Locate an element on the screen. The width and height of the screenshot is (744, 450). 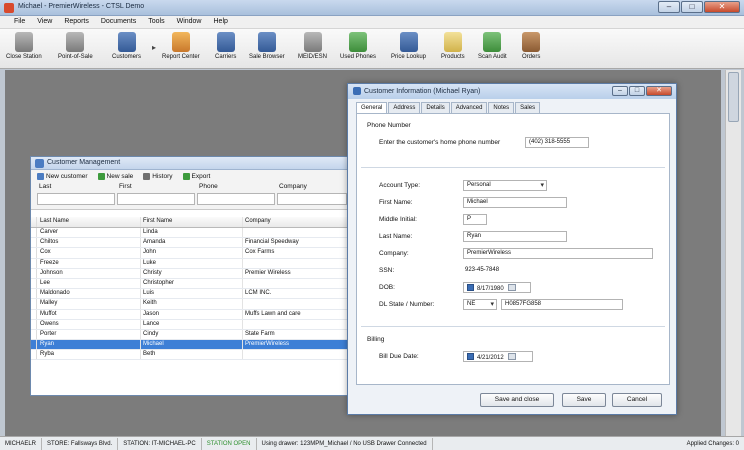
column-last-name: Last Name is located at coordinates (89, 222).